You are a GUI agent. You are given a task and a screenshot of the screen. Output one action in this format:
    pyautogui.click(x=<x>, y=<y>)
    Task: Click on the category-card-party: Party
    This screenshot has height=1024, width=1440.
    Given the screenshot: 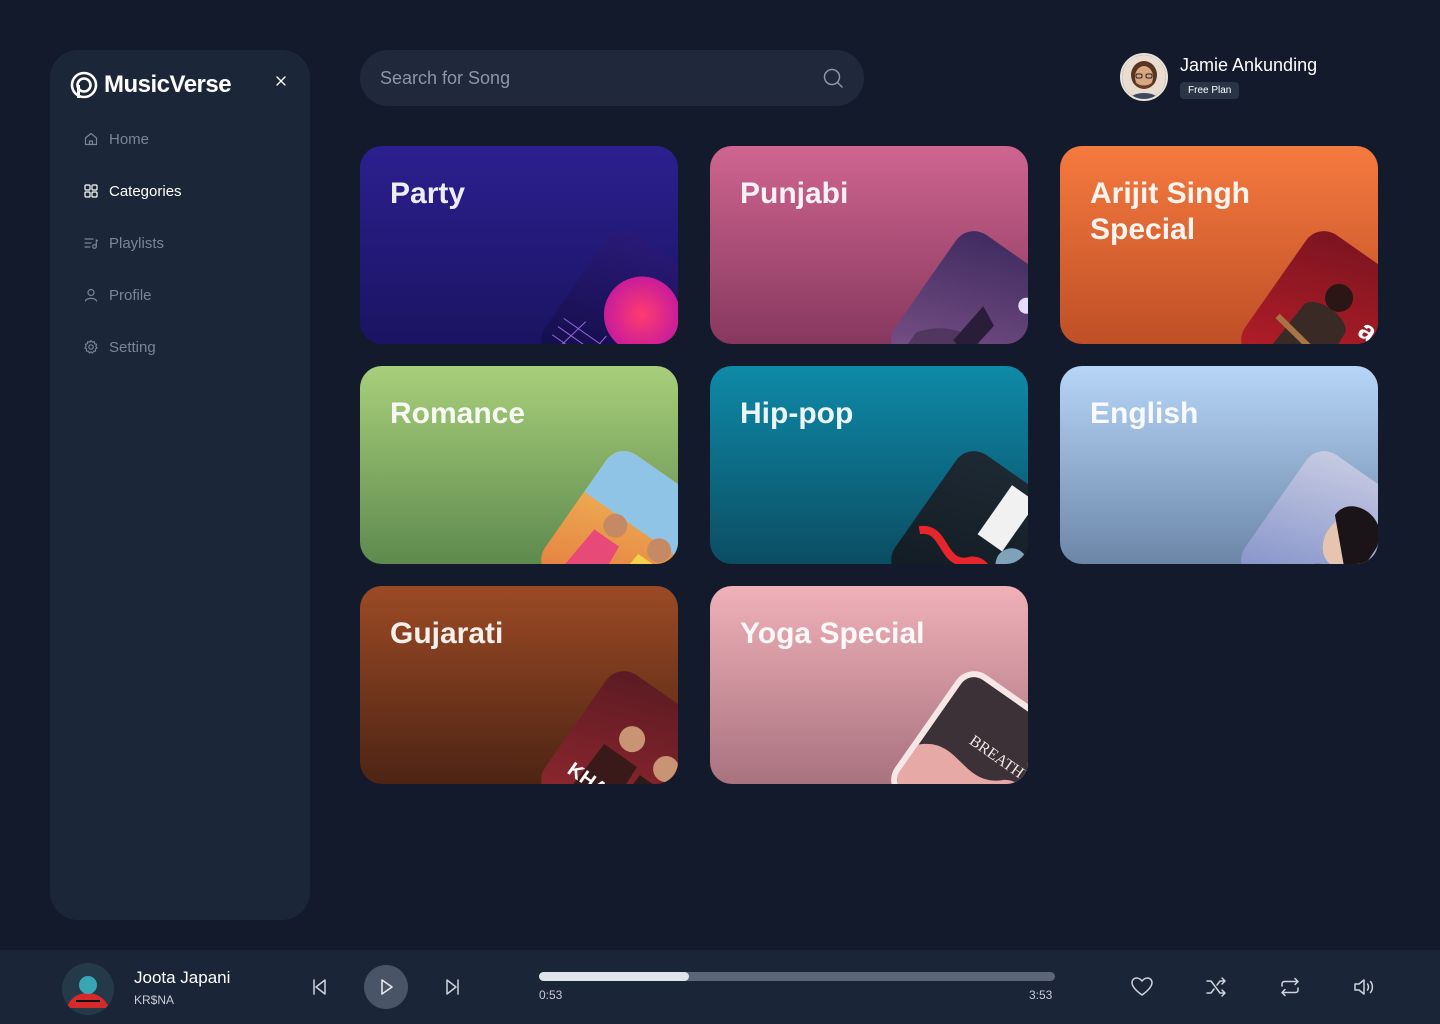 What is the action you would take?
    pyautogui.click(x=519, y=245)
    